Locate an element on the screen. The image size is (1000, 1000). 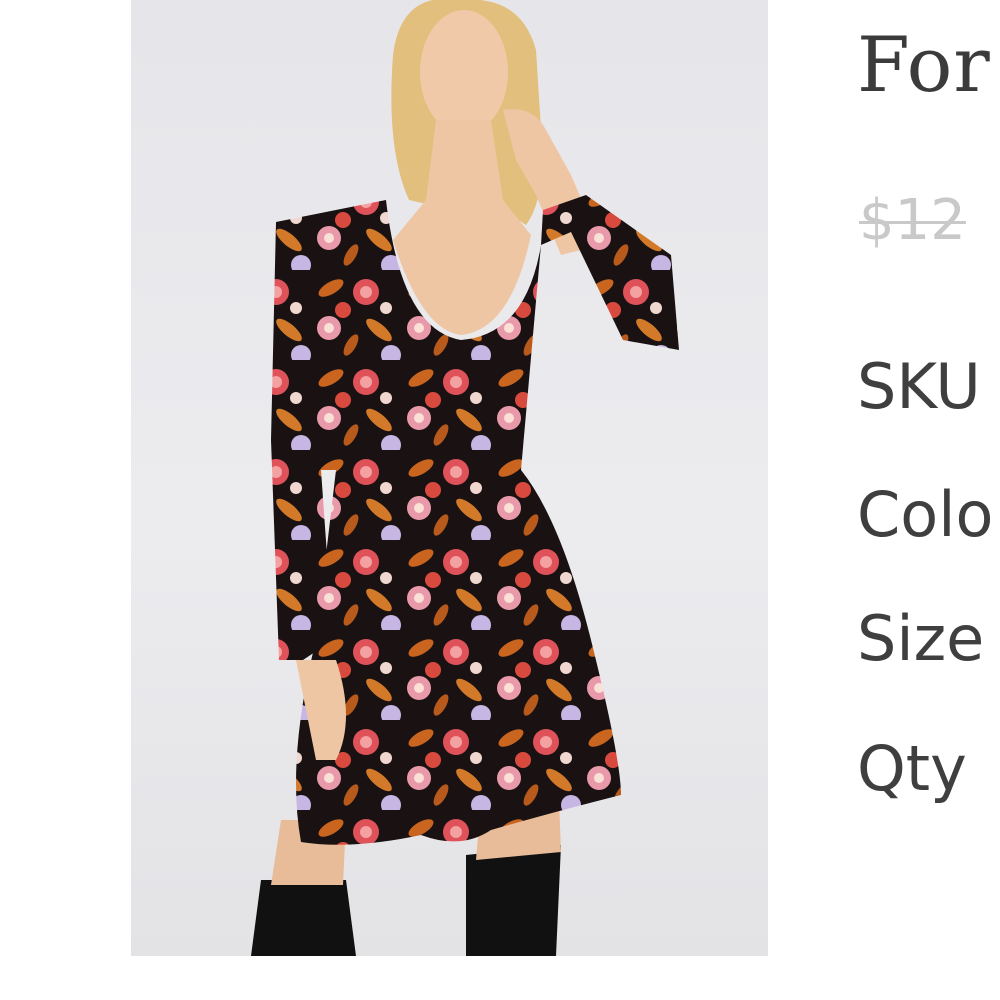
size-label: Size is located at coordinates (921, 638).